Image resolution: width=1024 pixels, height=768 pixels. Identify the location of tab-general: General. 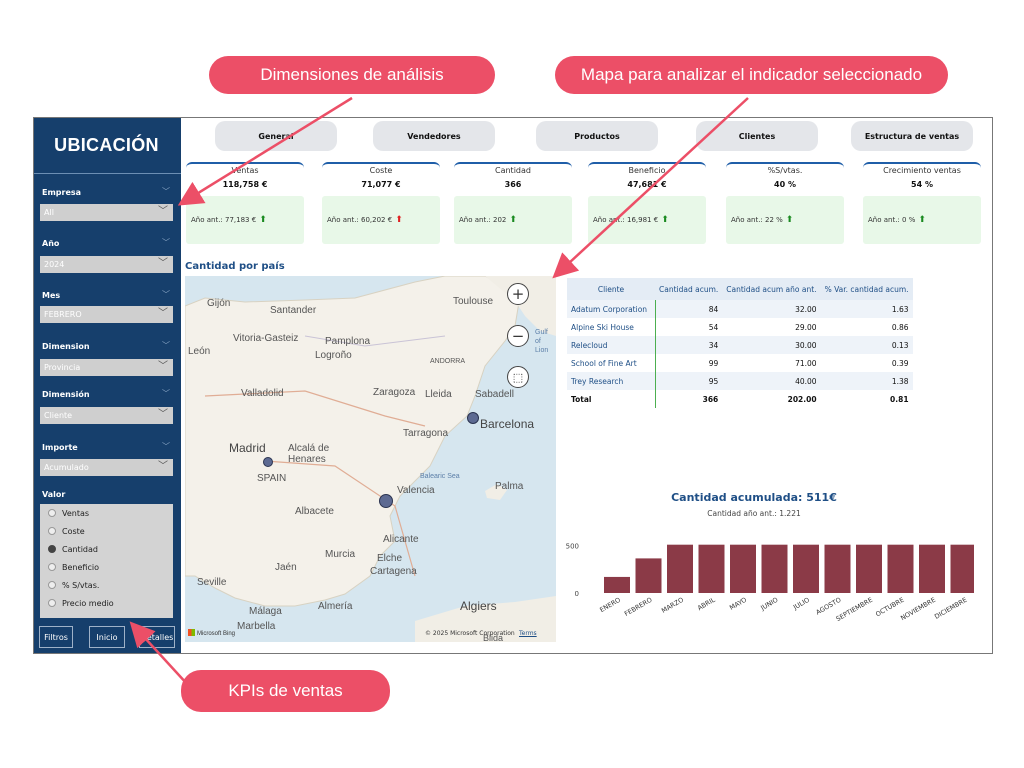
(276, 136).